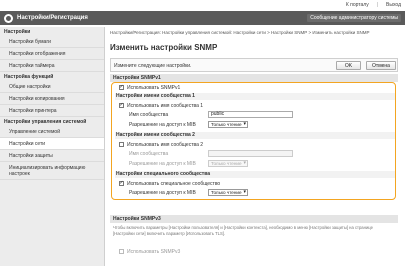  I want to click on sidebar-item-security: Настройки защиты, so click(52, 156).